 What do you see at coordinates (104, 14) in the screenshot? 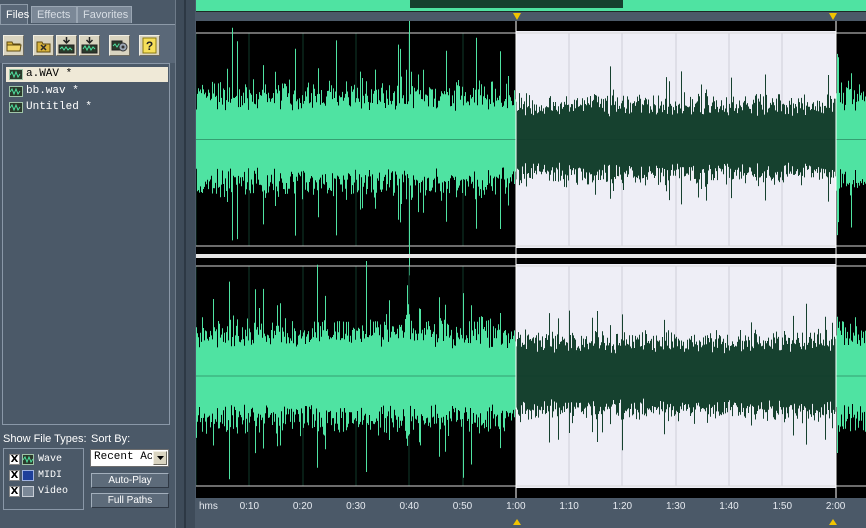
I see `tab-favorites: Favorites` at bounding box center [104, 14].